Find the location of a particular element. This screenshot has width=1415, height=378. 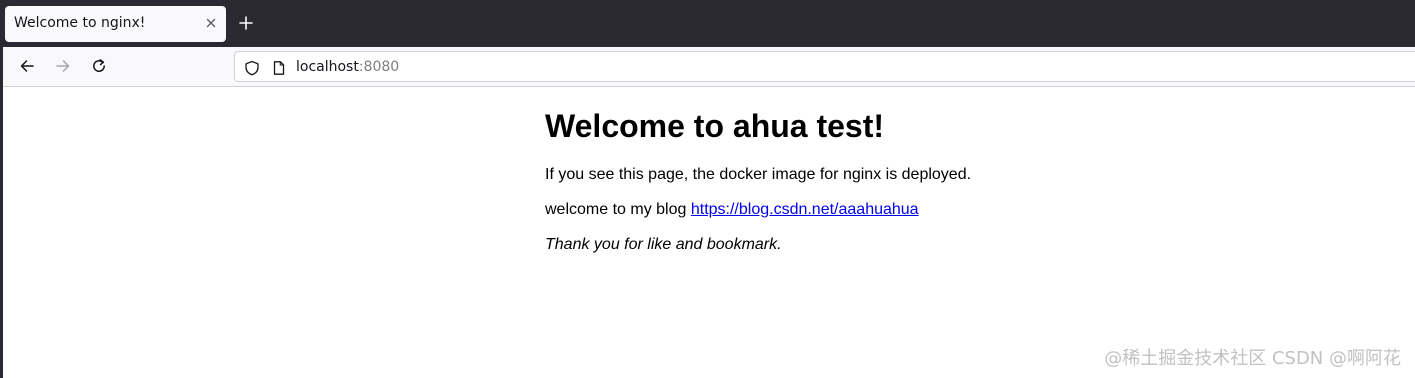

blog-link: https://blog.csdn.net/aaahuahua is located at coordinates (805, 209).